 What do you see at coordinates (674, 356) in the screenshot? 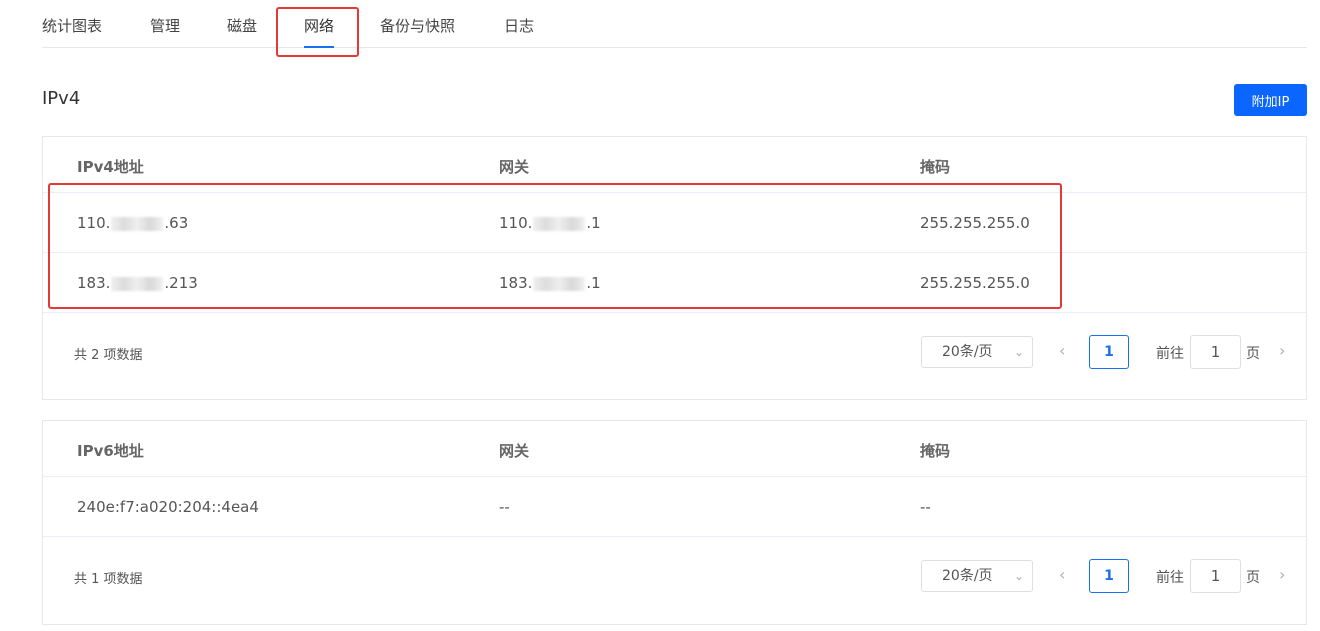
I see `pagination: 共 2 项数据 20条/页⌄ ‹ 1 › 前往 页` at bounding box center [674, 356].